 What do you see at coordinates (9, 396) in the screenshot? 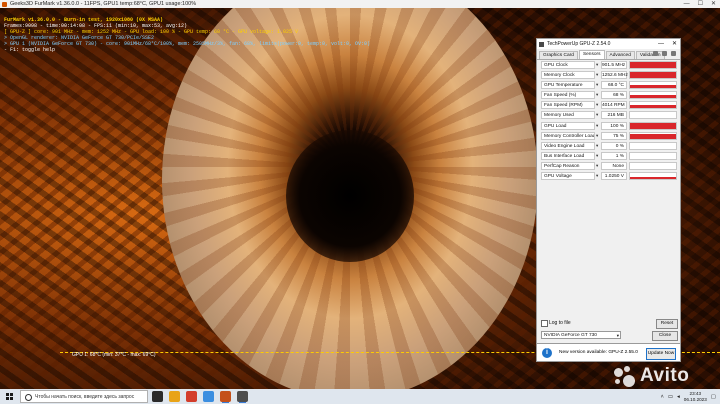
I see `windows-start-icon` at bounding box center [9, 396].